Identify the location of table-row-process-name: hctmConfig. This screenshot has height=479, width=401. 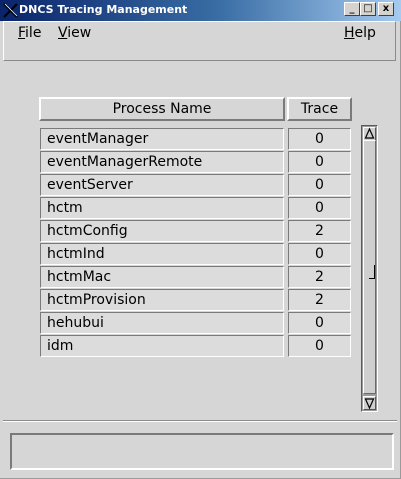
(162, 231).